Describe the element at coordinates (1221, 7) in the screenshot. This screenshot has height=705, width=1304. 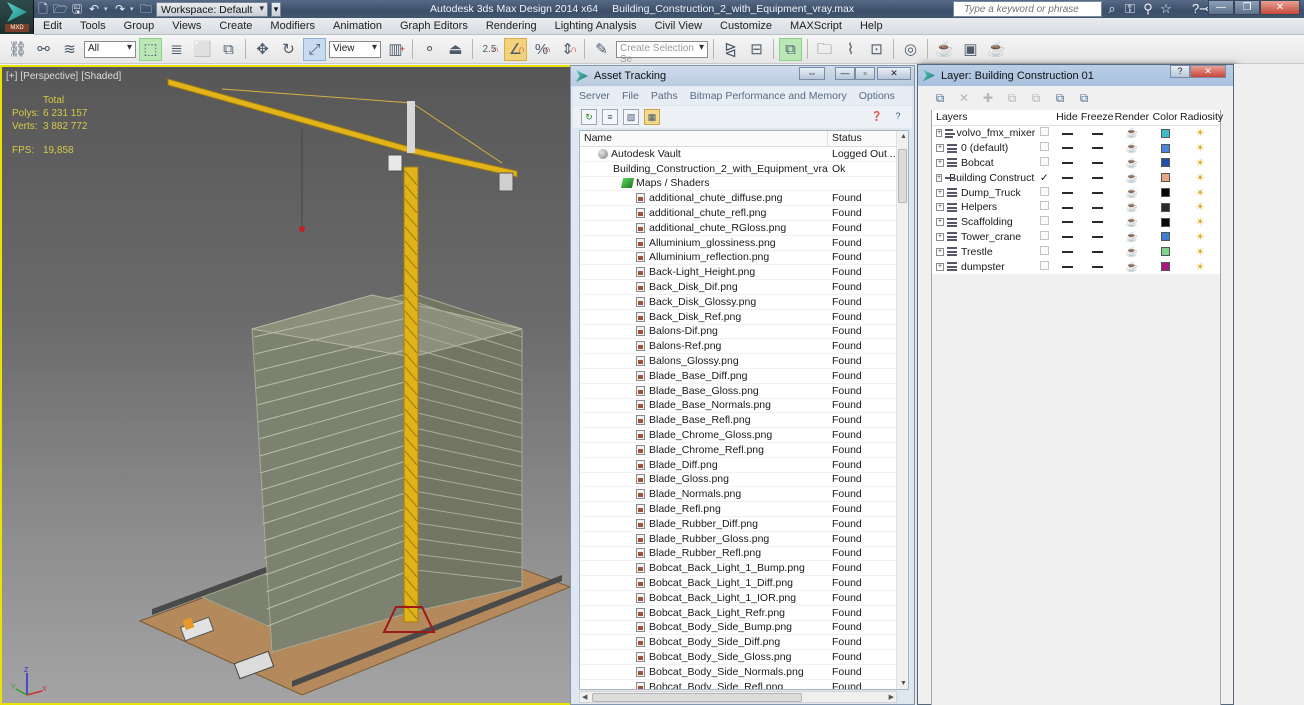
I see `minimize-button: —` at that location.